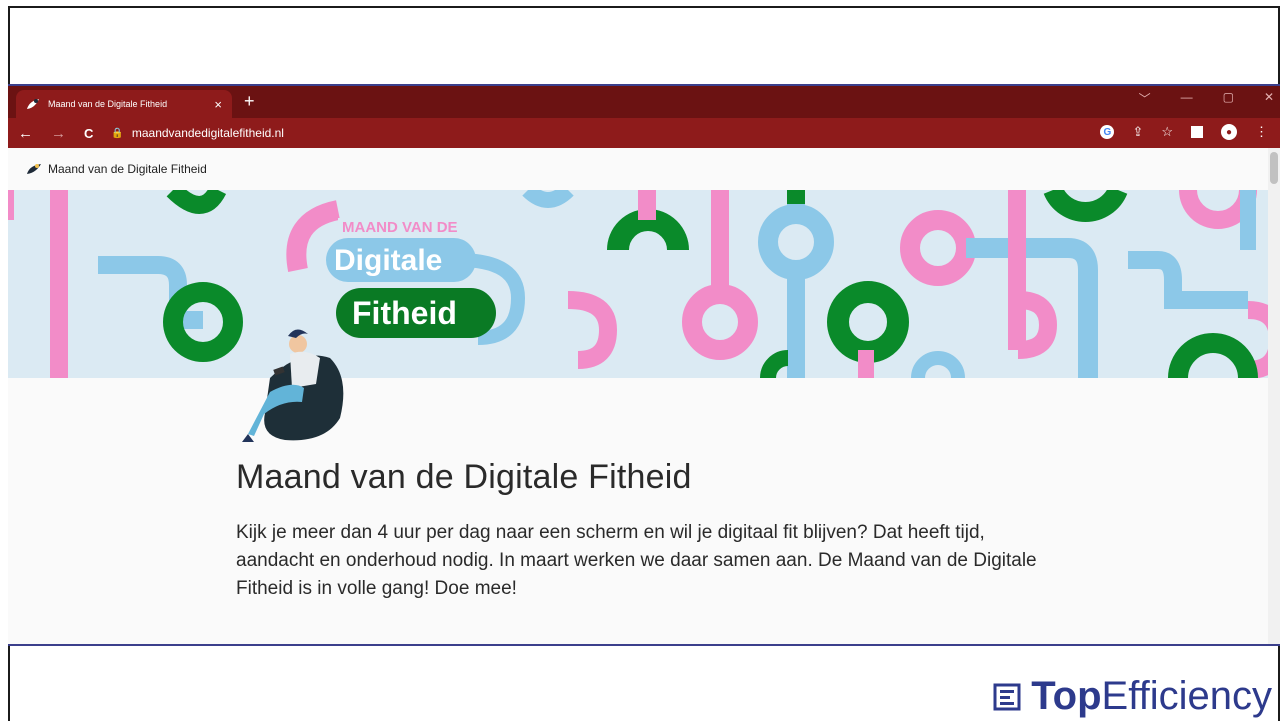 The height and width of the screenshot is (721, 1286). What do you see at coordinates (58, 133) in the screenshot?
I see `forward-icon: →` at bounding box center [58, 133].